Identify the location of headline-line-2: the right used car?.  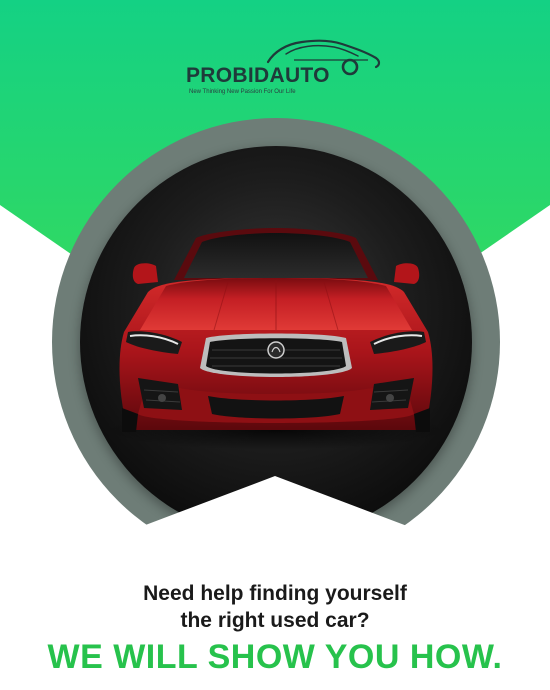
(275, 620).